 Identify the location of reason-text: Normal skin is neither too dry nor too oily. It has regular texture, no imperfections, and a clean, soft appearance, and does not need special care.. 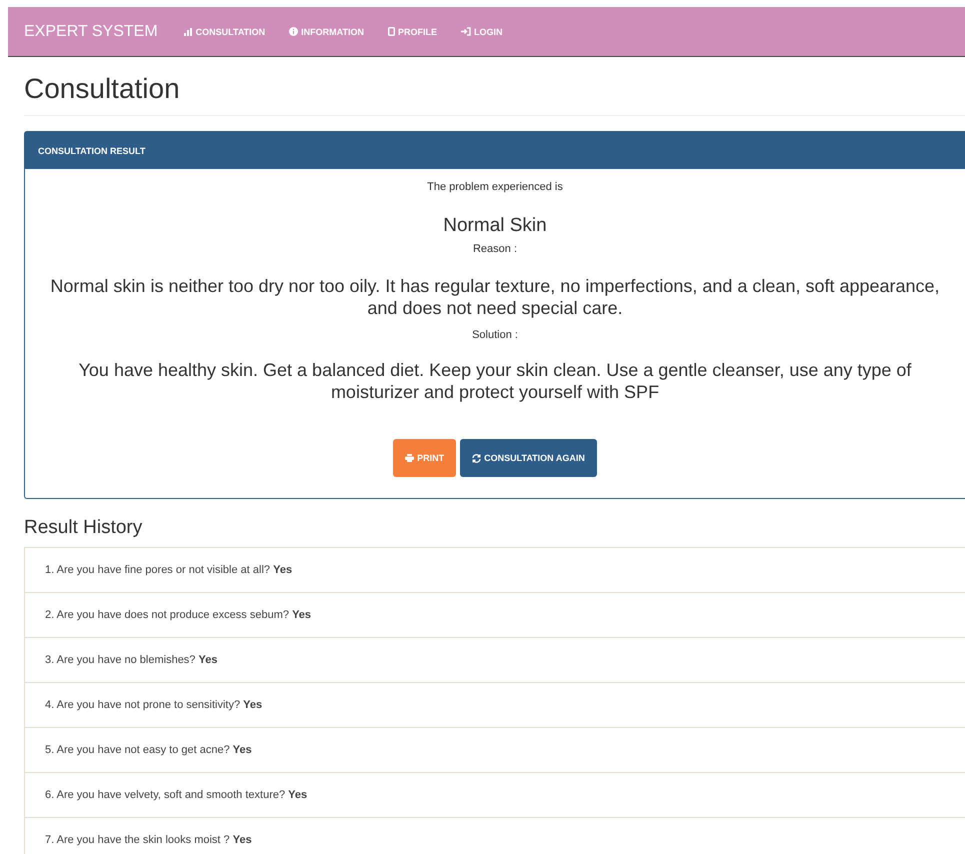
(495, 297).